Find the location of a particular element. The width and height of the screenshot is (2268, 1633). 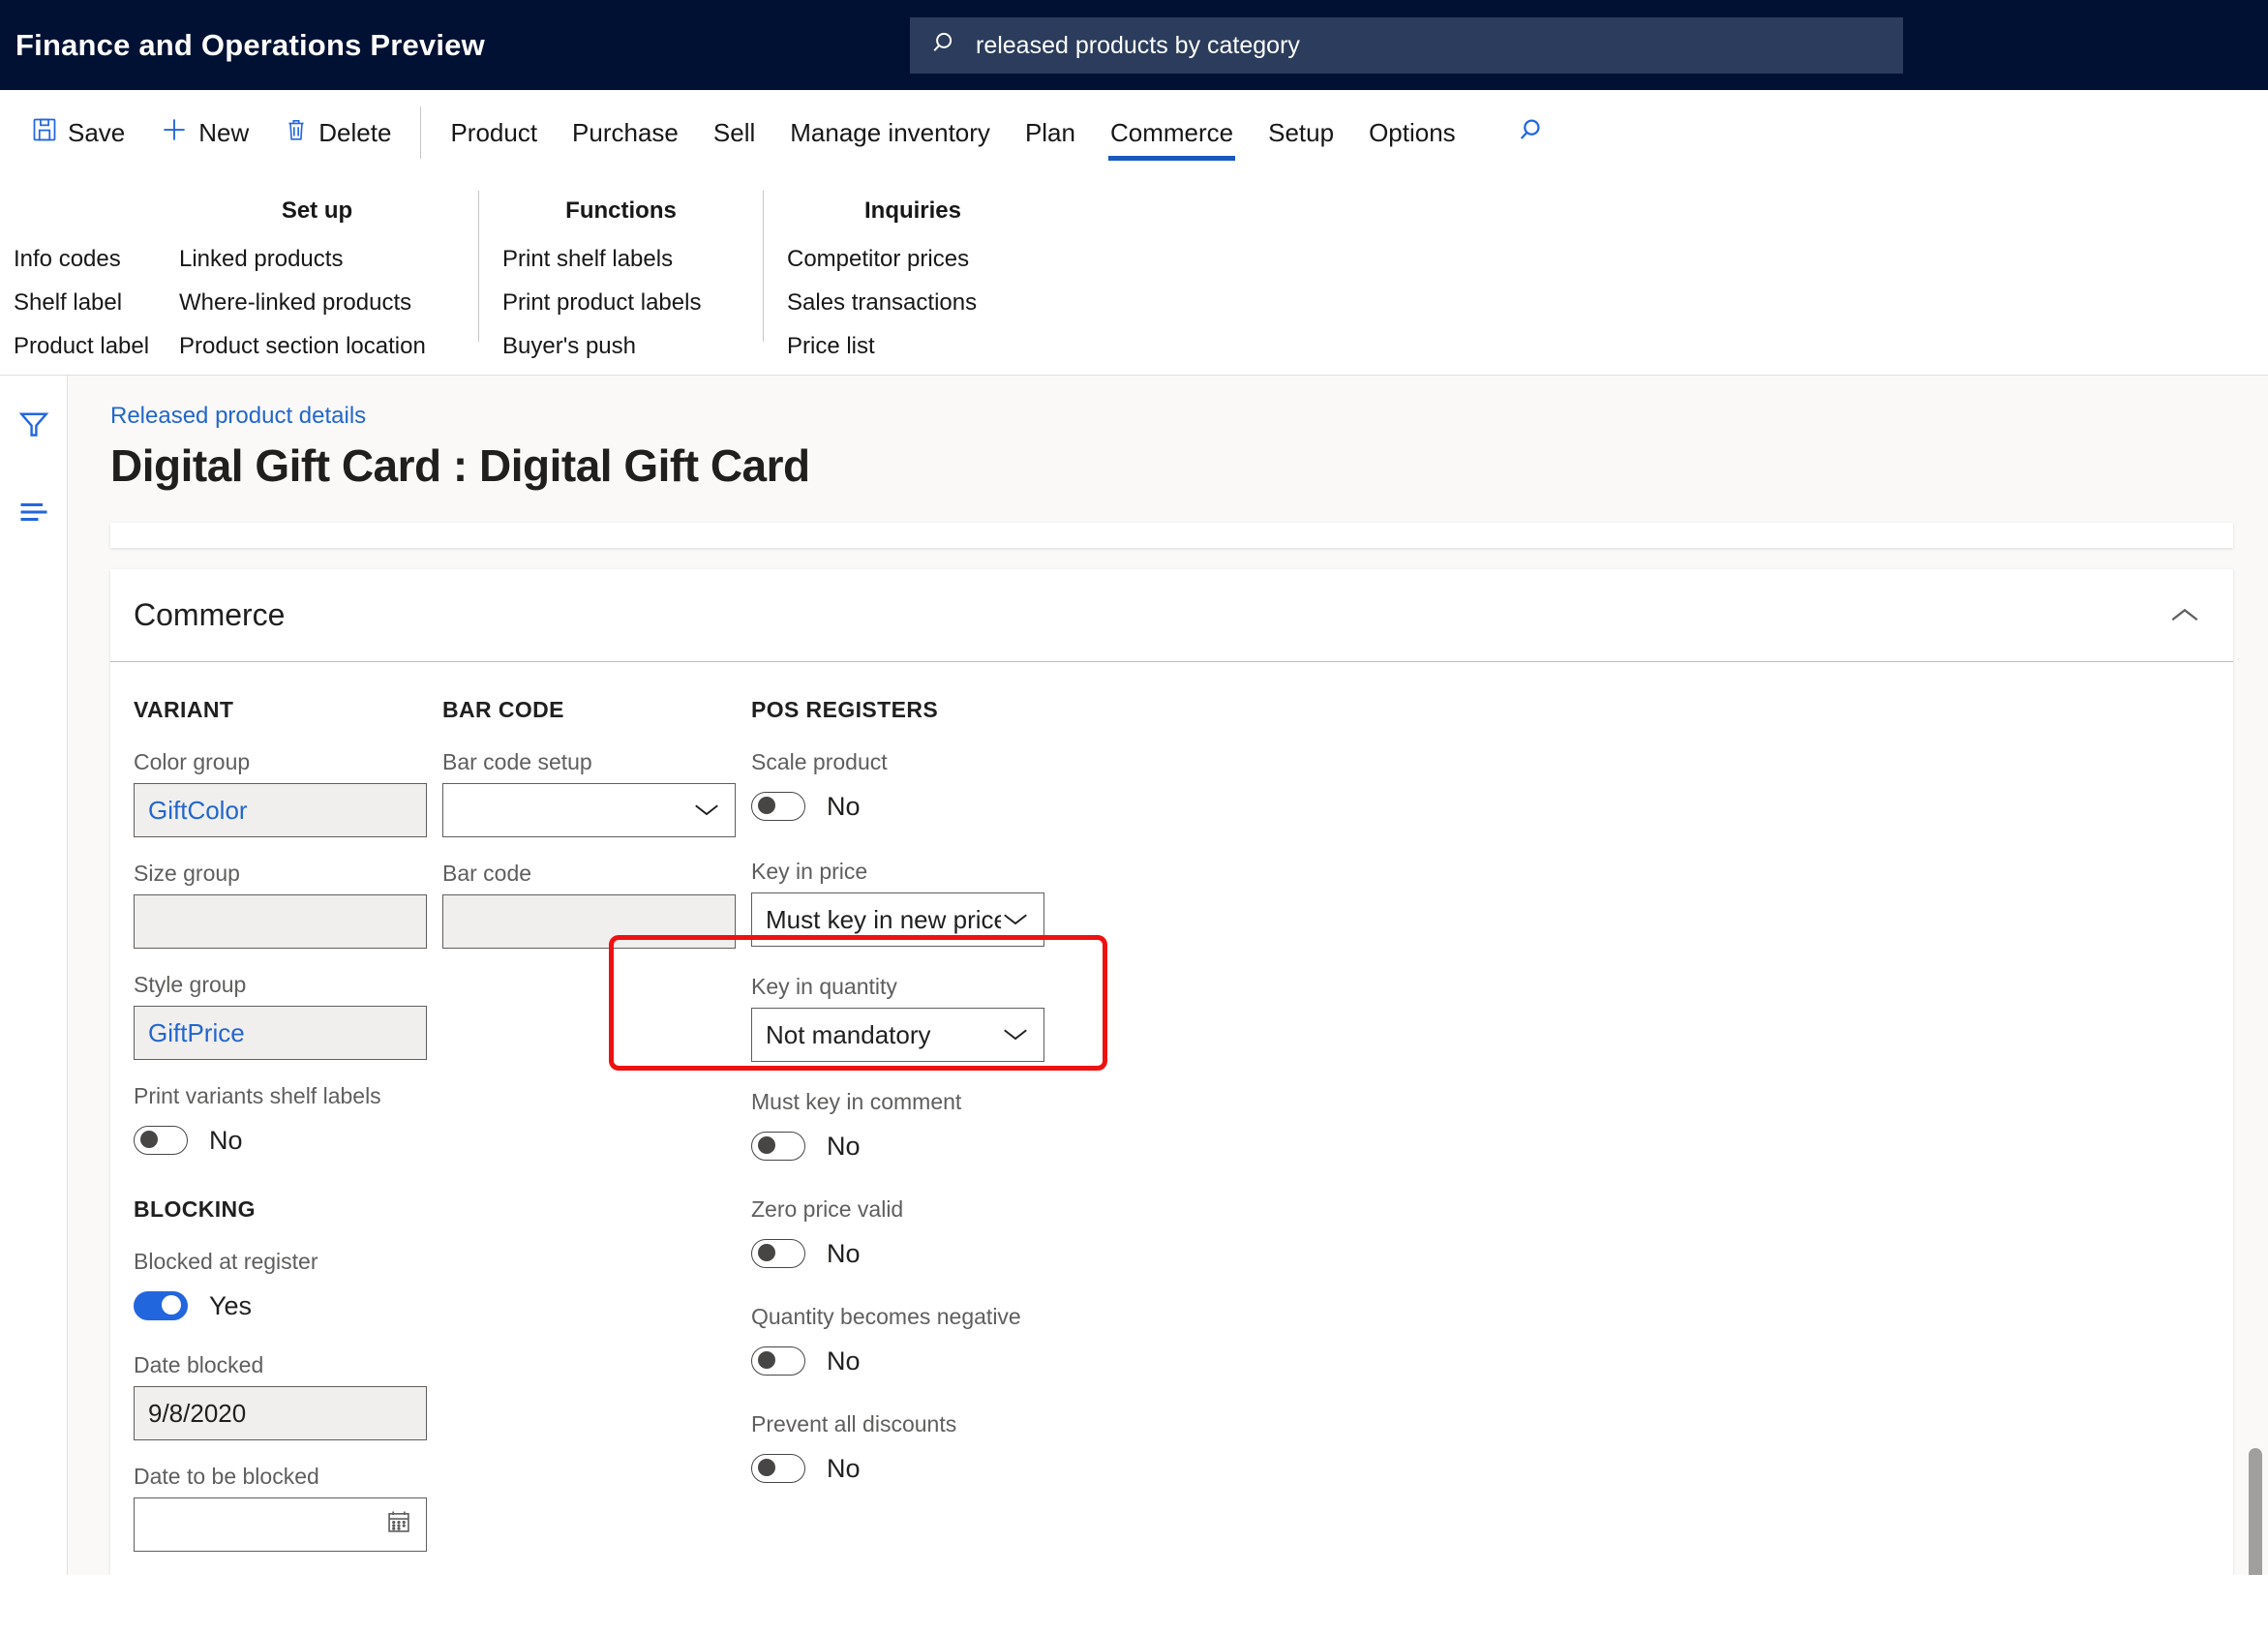

menu-column-left: Info codes Shelf label Product label is located at coordinates (89, 280).